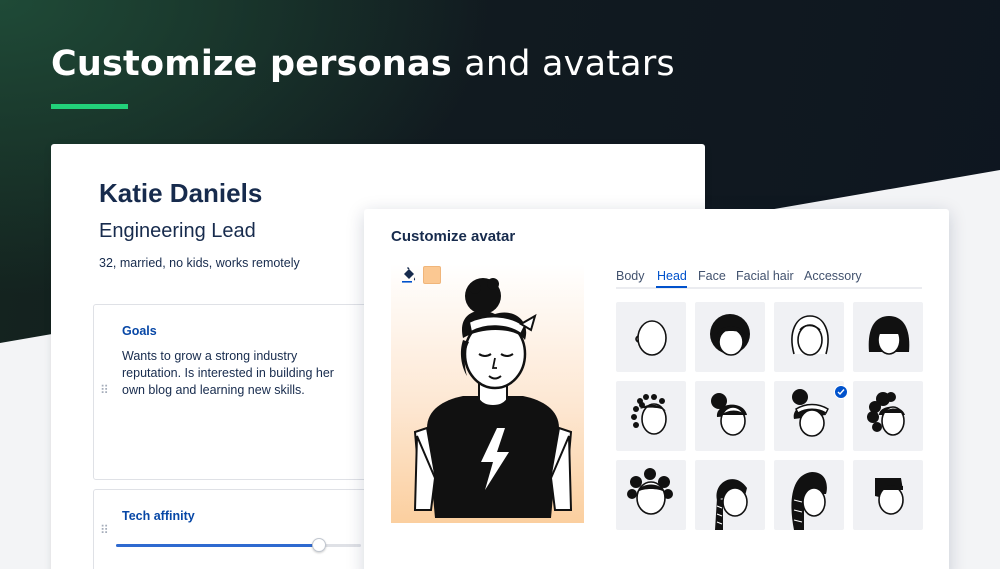 The width and height of the screenshot is (1000, 569). I want to click on head-option-space-buns, so click(651, 495).